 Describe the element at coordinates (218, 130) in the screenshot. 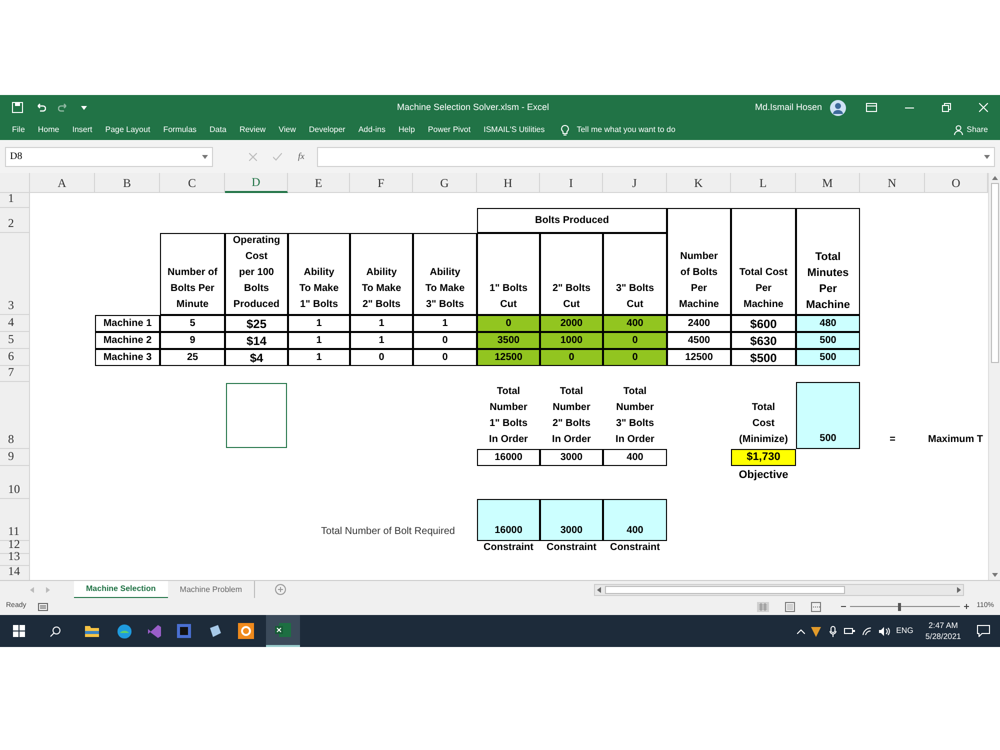

I see `ribbon-tab: Data` at that location.